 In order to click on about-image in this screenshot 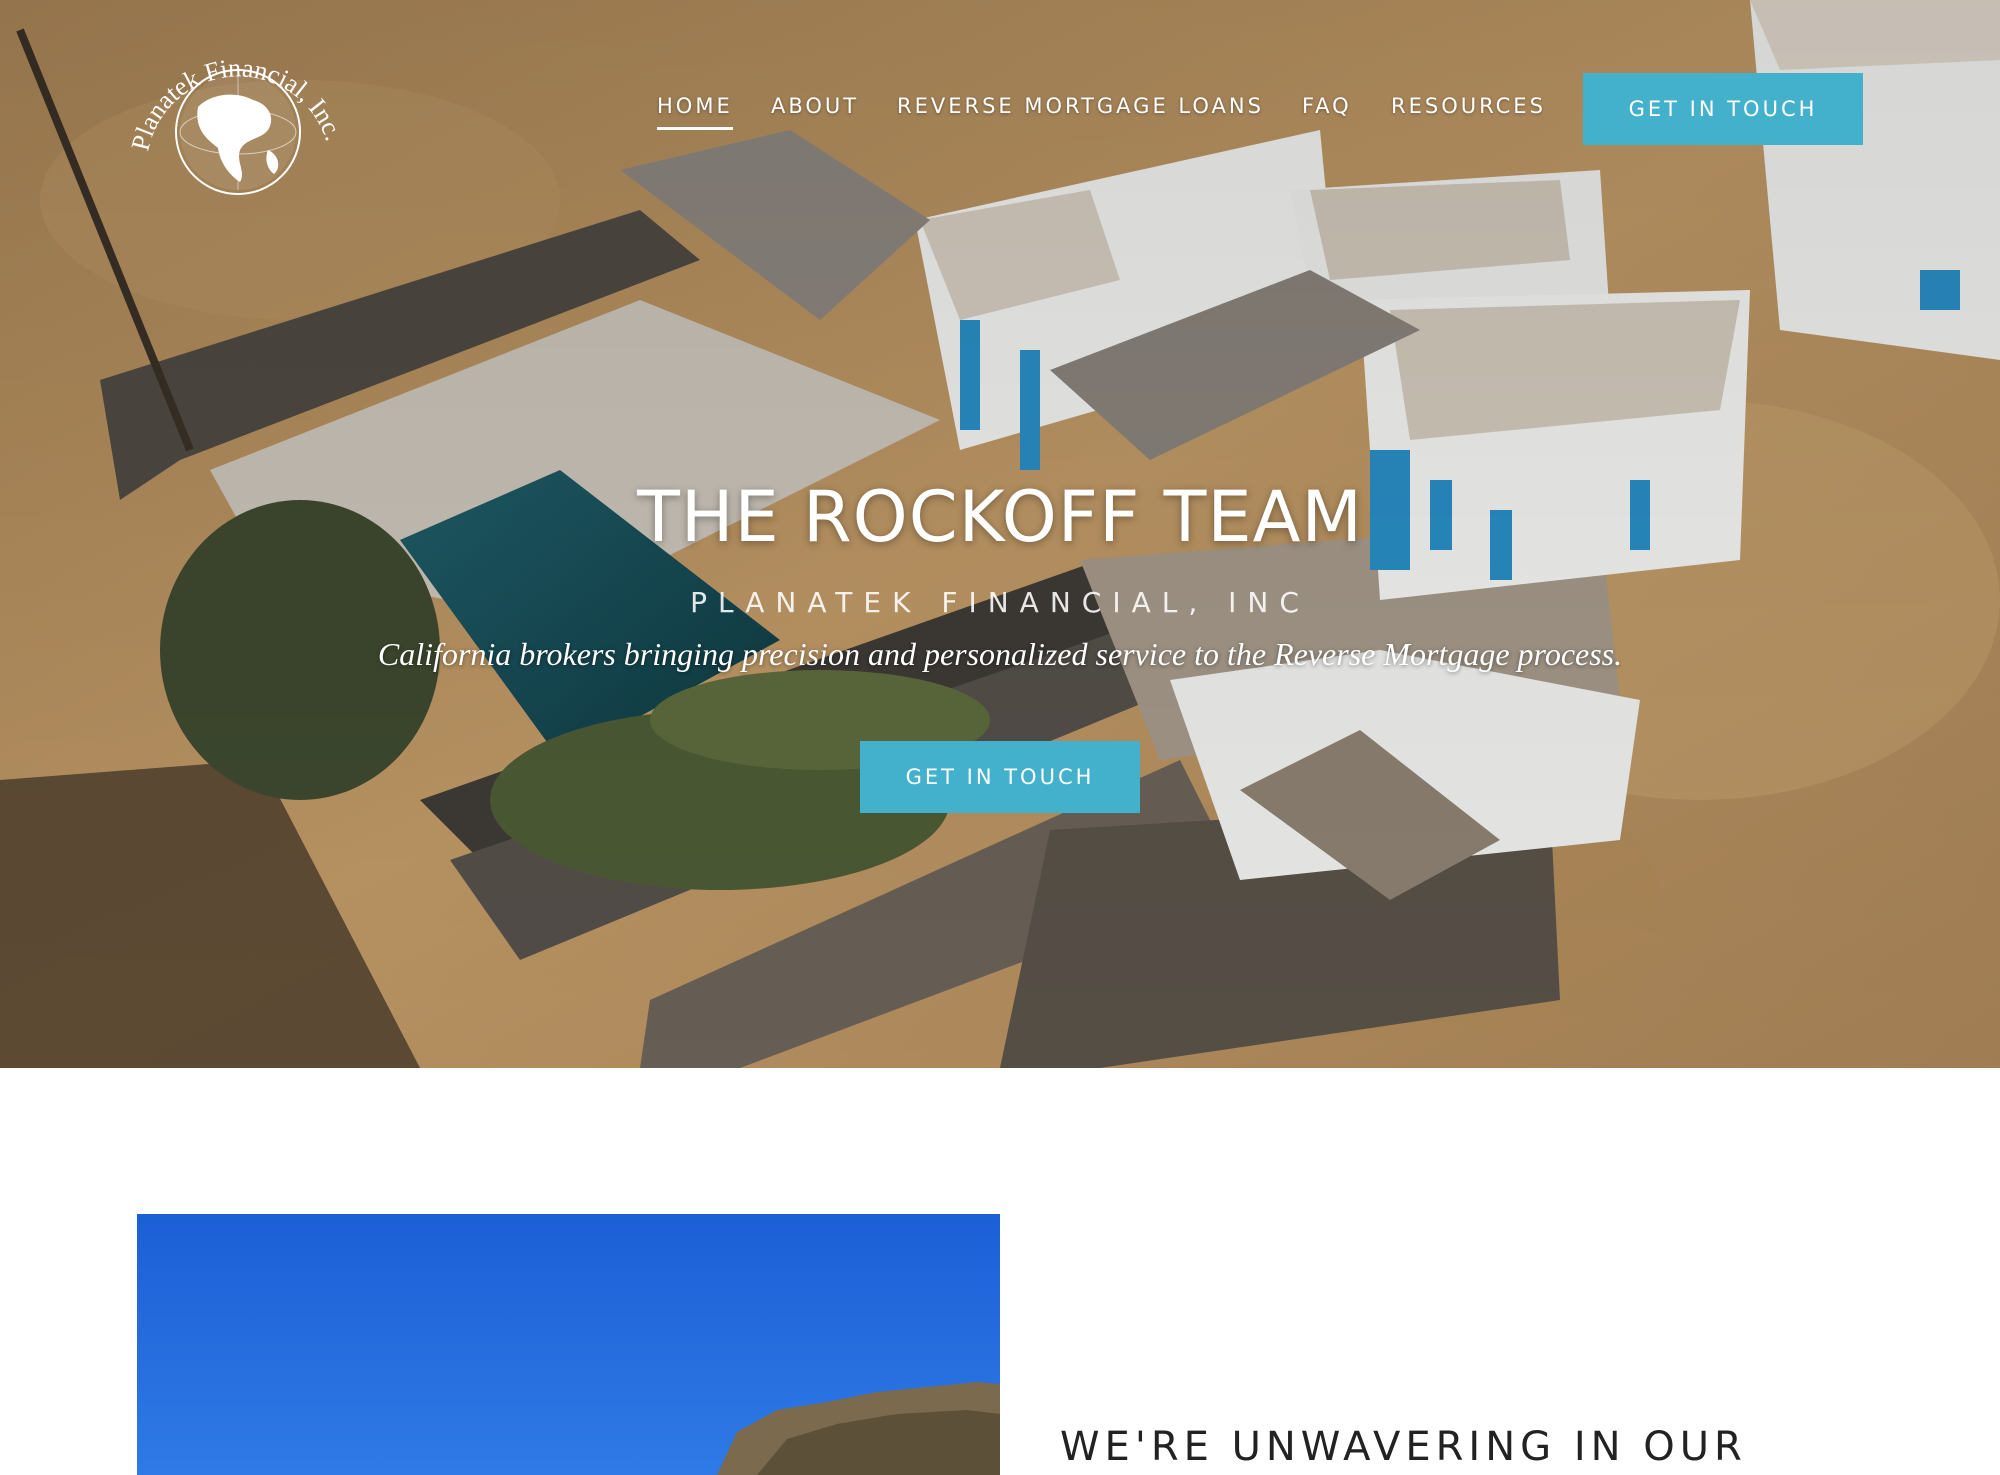, I will do `click(568, 1344)`.